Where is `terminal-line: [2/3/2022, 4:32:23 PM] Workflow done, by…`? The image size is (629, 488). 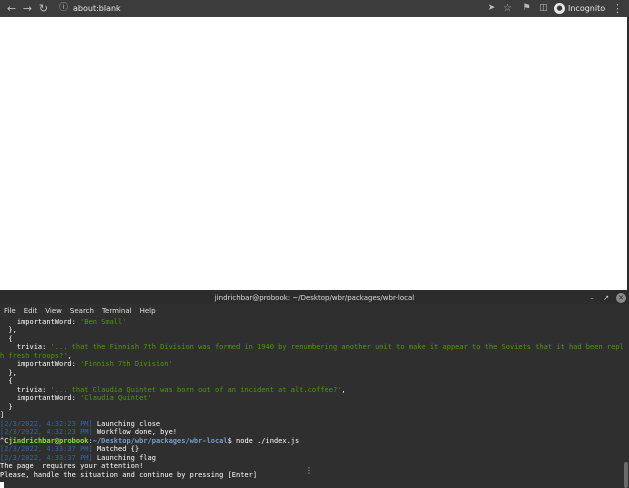
terminal-line: [2/3/2022, 4:32:23 PM] Workflow done, by… is located at coordinates (89, 432).